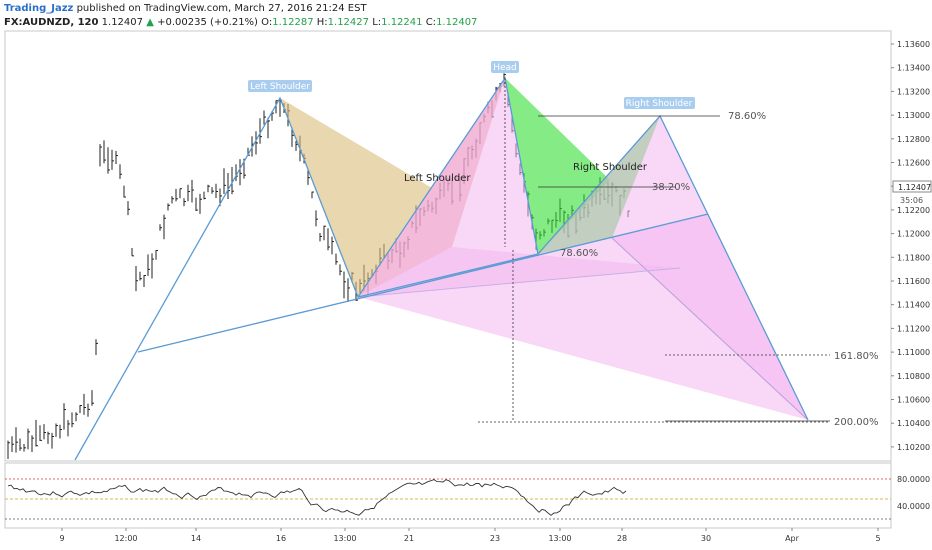 Image resolution: width=932 pixels, height=550 pixels. What do you see at coordinates (747, 116) in the screenshot?
I see `fib-786-top-label: 78.60%` at bounding box center [747, 116].